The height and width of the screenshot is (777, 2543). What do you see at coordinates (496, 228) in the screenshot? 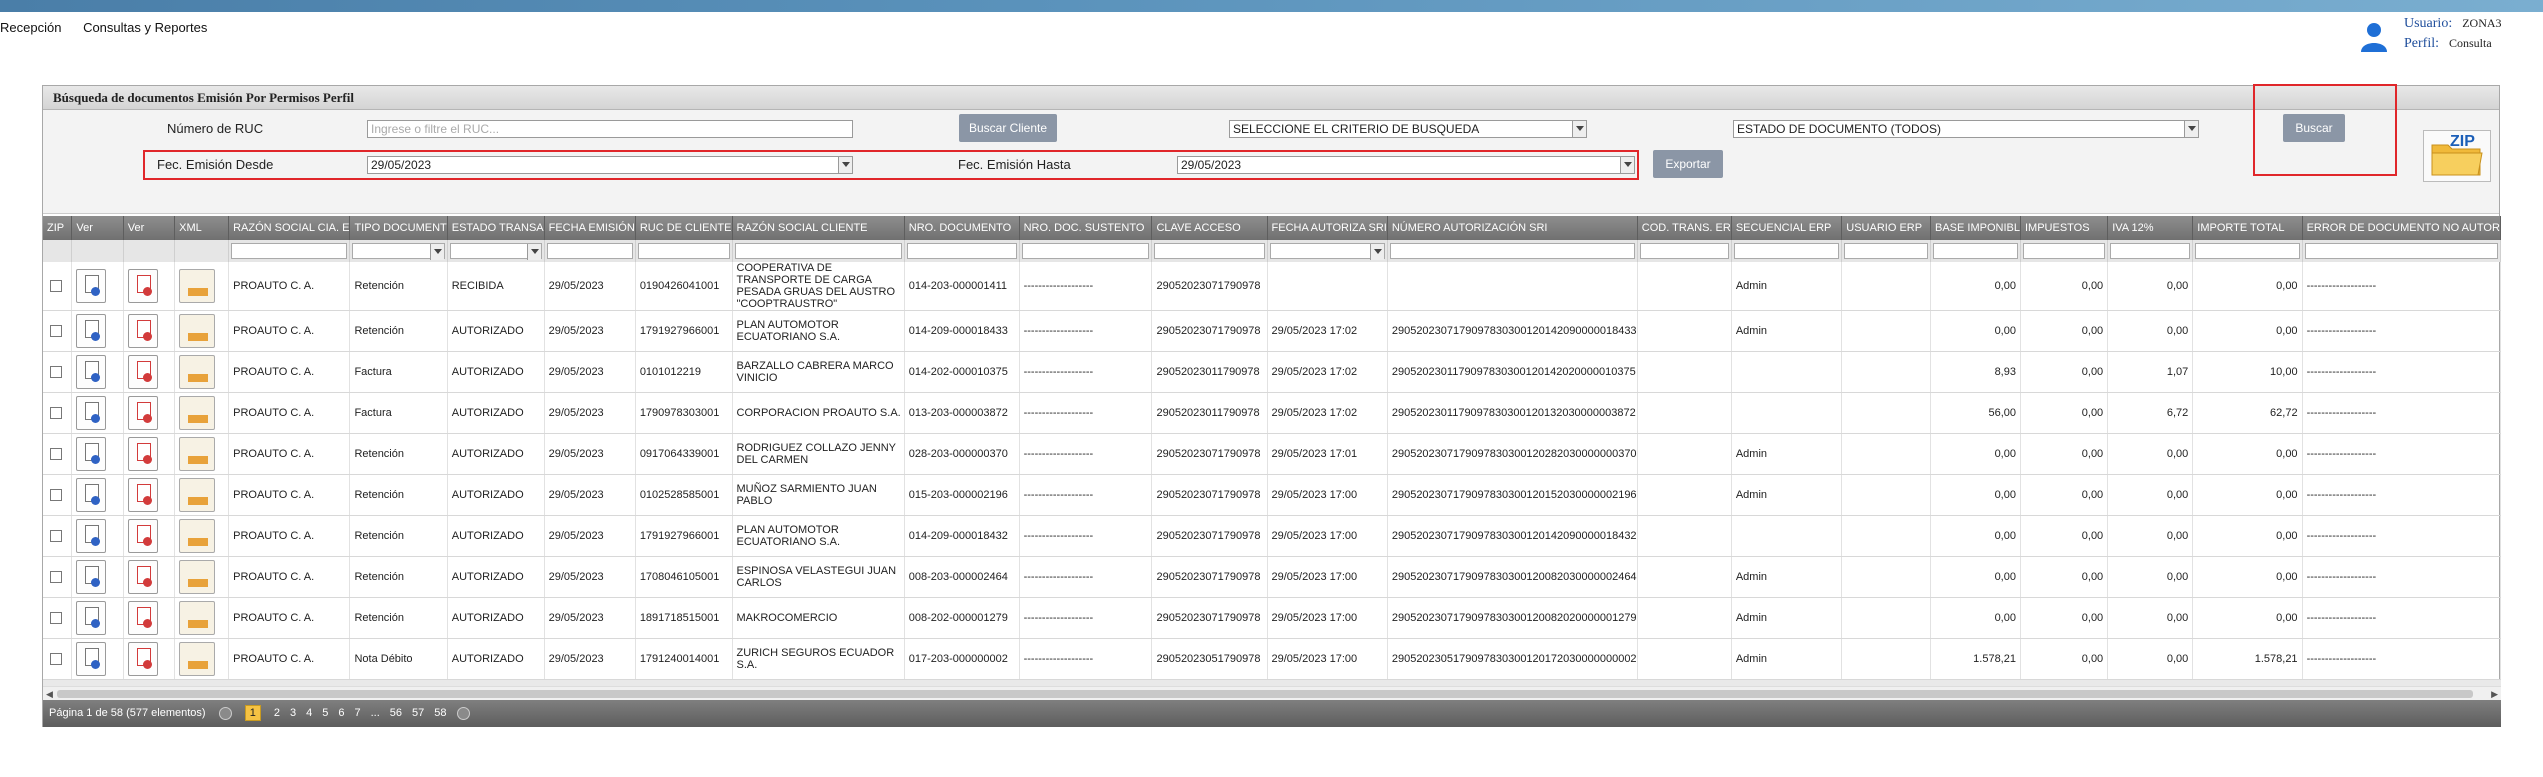
I see `column-header: ESTADO TRANSA` at bounding box center [496, 228].